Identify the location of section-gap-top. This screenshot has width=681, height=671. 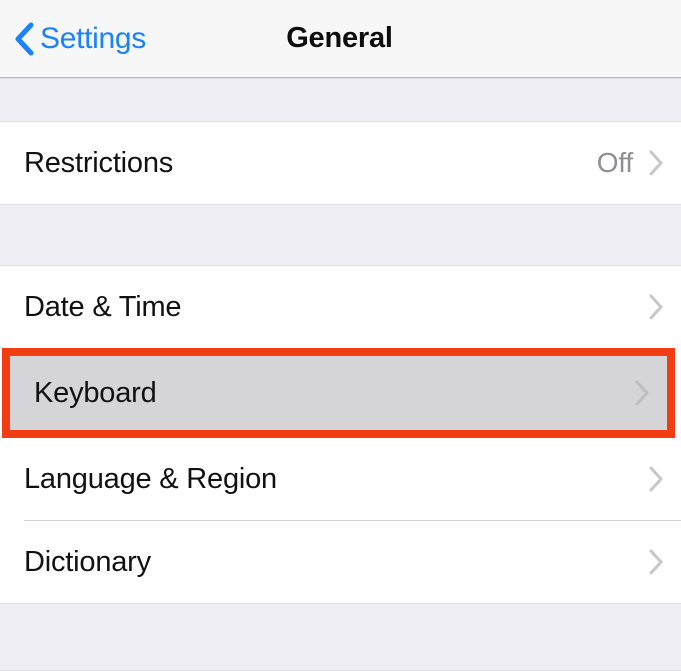
(340, 100).